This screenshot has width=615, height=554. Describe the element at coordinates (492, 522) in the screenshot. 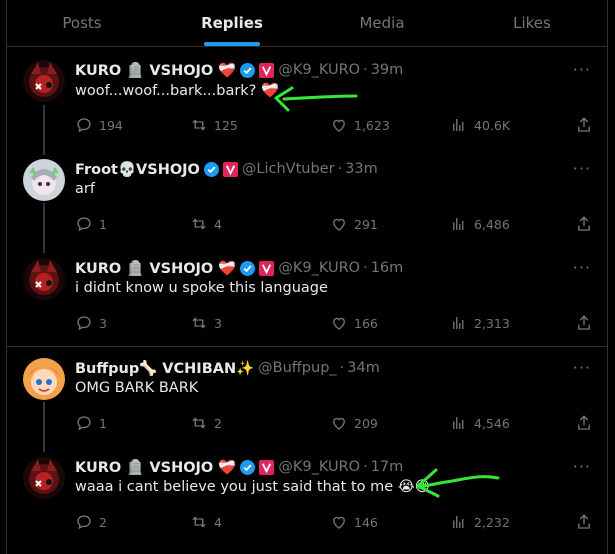

I see `view-count: 2,232` at that location.